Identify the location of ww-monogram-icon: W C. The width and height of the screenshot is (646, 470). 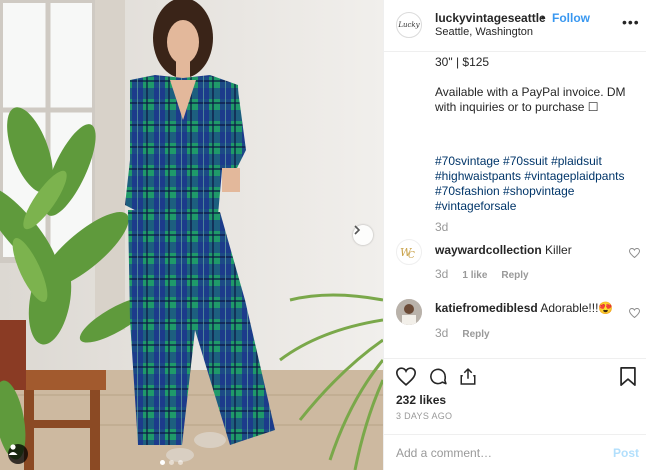
(407, 252).